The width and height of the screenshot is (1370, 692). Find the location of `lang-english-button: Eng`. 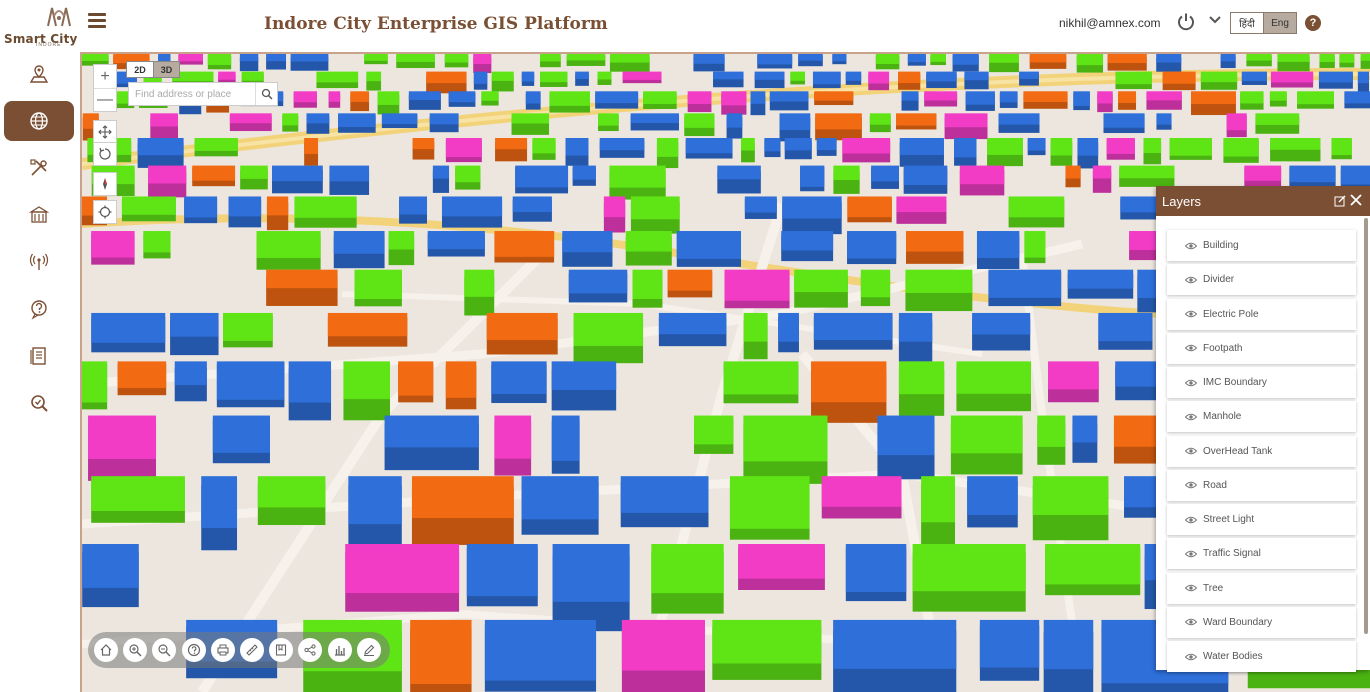

lang-english-button: Eng is located at coordinates (1280, 23).